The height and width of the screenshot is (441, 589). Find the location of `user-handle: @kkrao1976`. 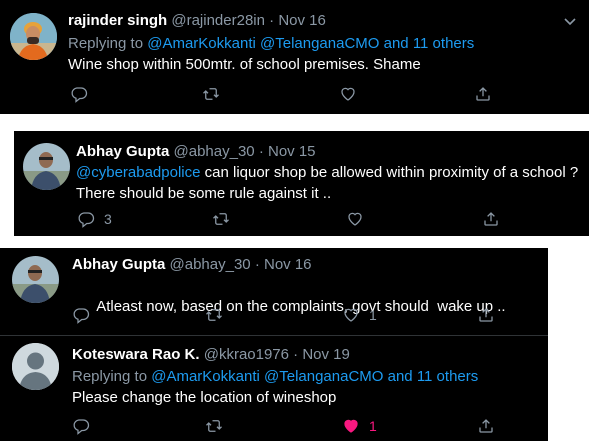

user-handle: @kkrao1976 is located at coordinates (246, 354).